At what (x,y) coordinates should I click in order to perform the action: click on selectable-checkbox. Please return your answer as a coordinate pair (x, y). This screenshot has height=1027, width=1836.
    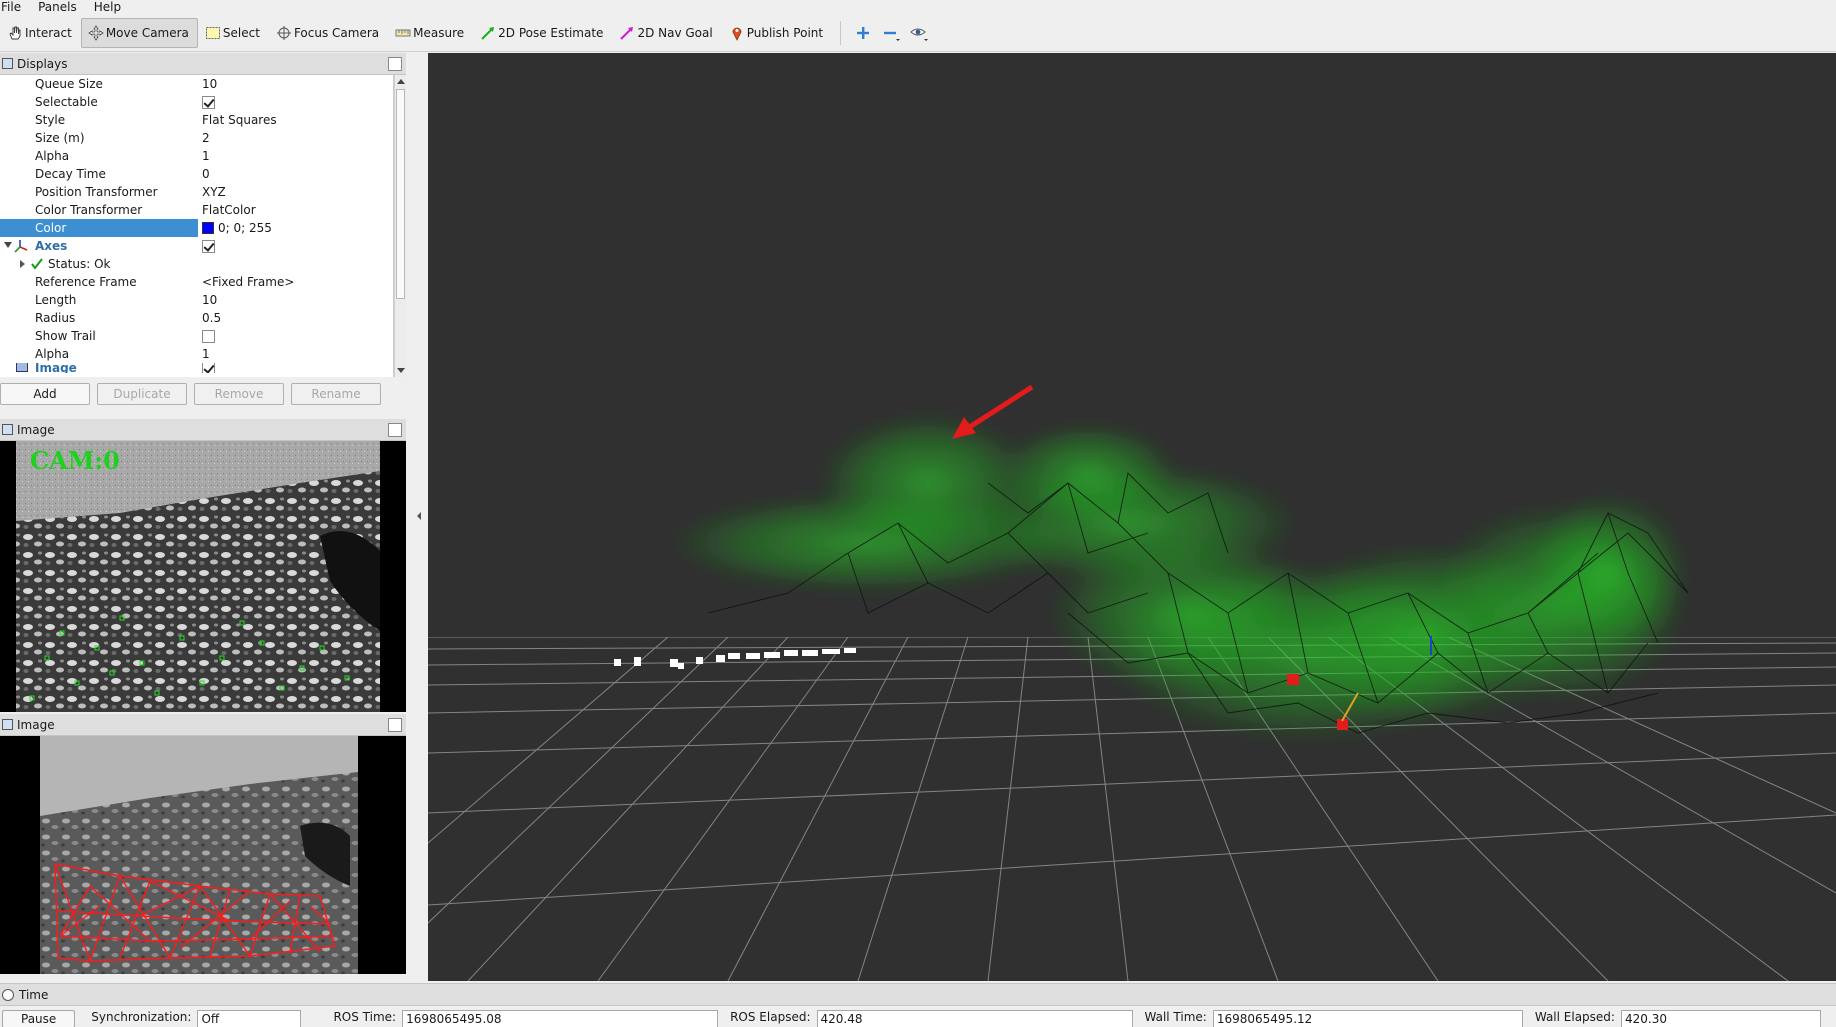
    Looking at the image, I should click on (208, 102).